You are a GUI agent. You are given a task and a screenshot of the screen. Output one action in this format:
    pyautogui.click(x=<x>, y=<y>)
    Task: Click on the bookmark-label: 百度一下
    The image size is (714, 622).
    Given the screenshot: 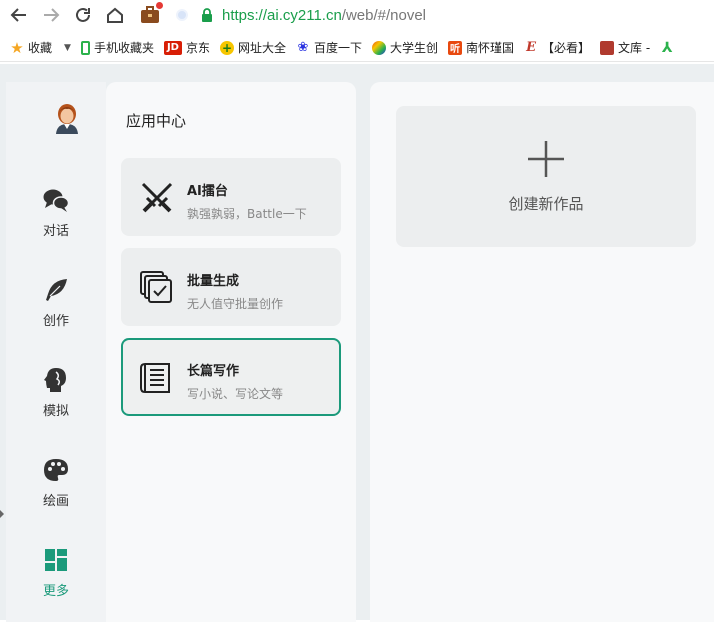 What is the action you would take?
    pyautogui.click(x=337, y=48)
    